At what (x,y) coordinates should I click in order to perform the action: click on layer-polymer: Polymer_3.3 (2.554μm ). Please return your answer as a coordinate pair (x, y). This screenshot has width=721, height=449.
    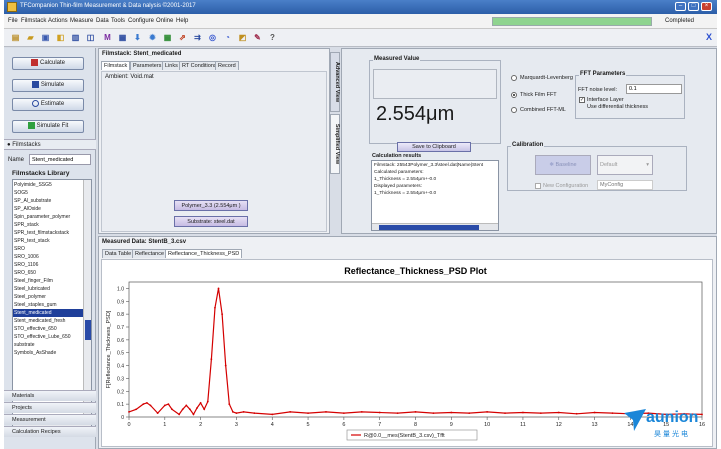
    Looking at the image, I should click on (211, 205).